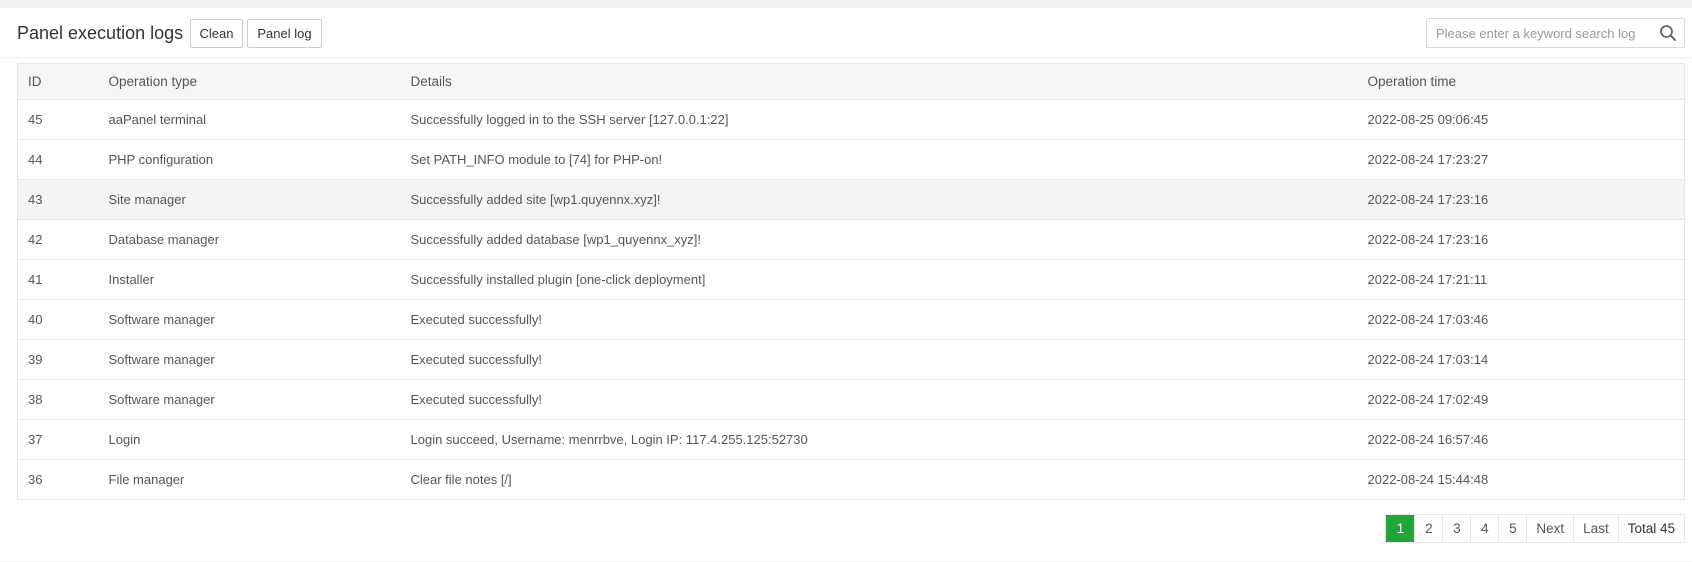 The image size is (1692, 562). Describe the element at coordinates (249, 199) in the screenshot. I see `cell-operation-type: Site manager` at that location.